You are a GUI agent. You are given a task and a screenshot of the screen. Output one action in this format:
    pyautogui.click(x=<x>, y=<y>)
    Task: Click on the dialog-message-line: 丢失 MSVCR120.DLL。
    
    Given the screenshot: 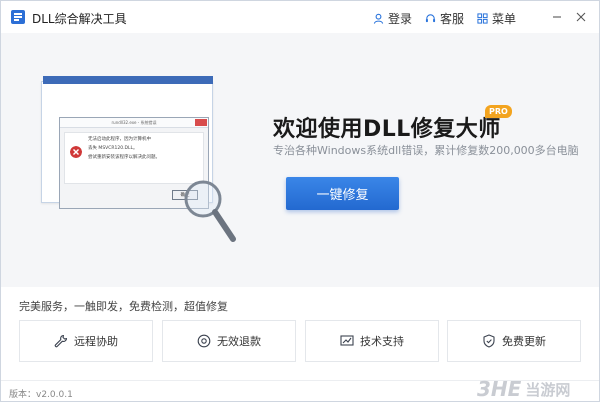 What is the action you would take?
    pyautogui.click(x=113, y=148)
    